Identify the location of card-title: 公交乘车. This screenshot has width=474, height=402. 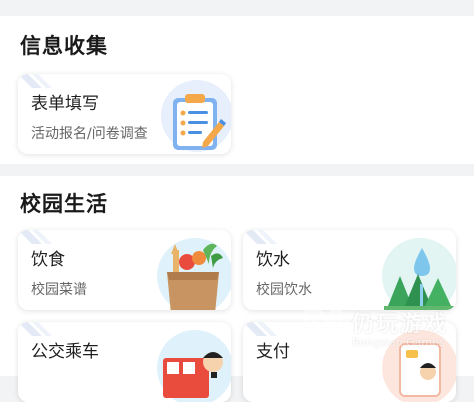
(65, 352).